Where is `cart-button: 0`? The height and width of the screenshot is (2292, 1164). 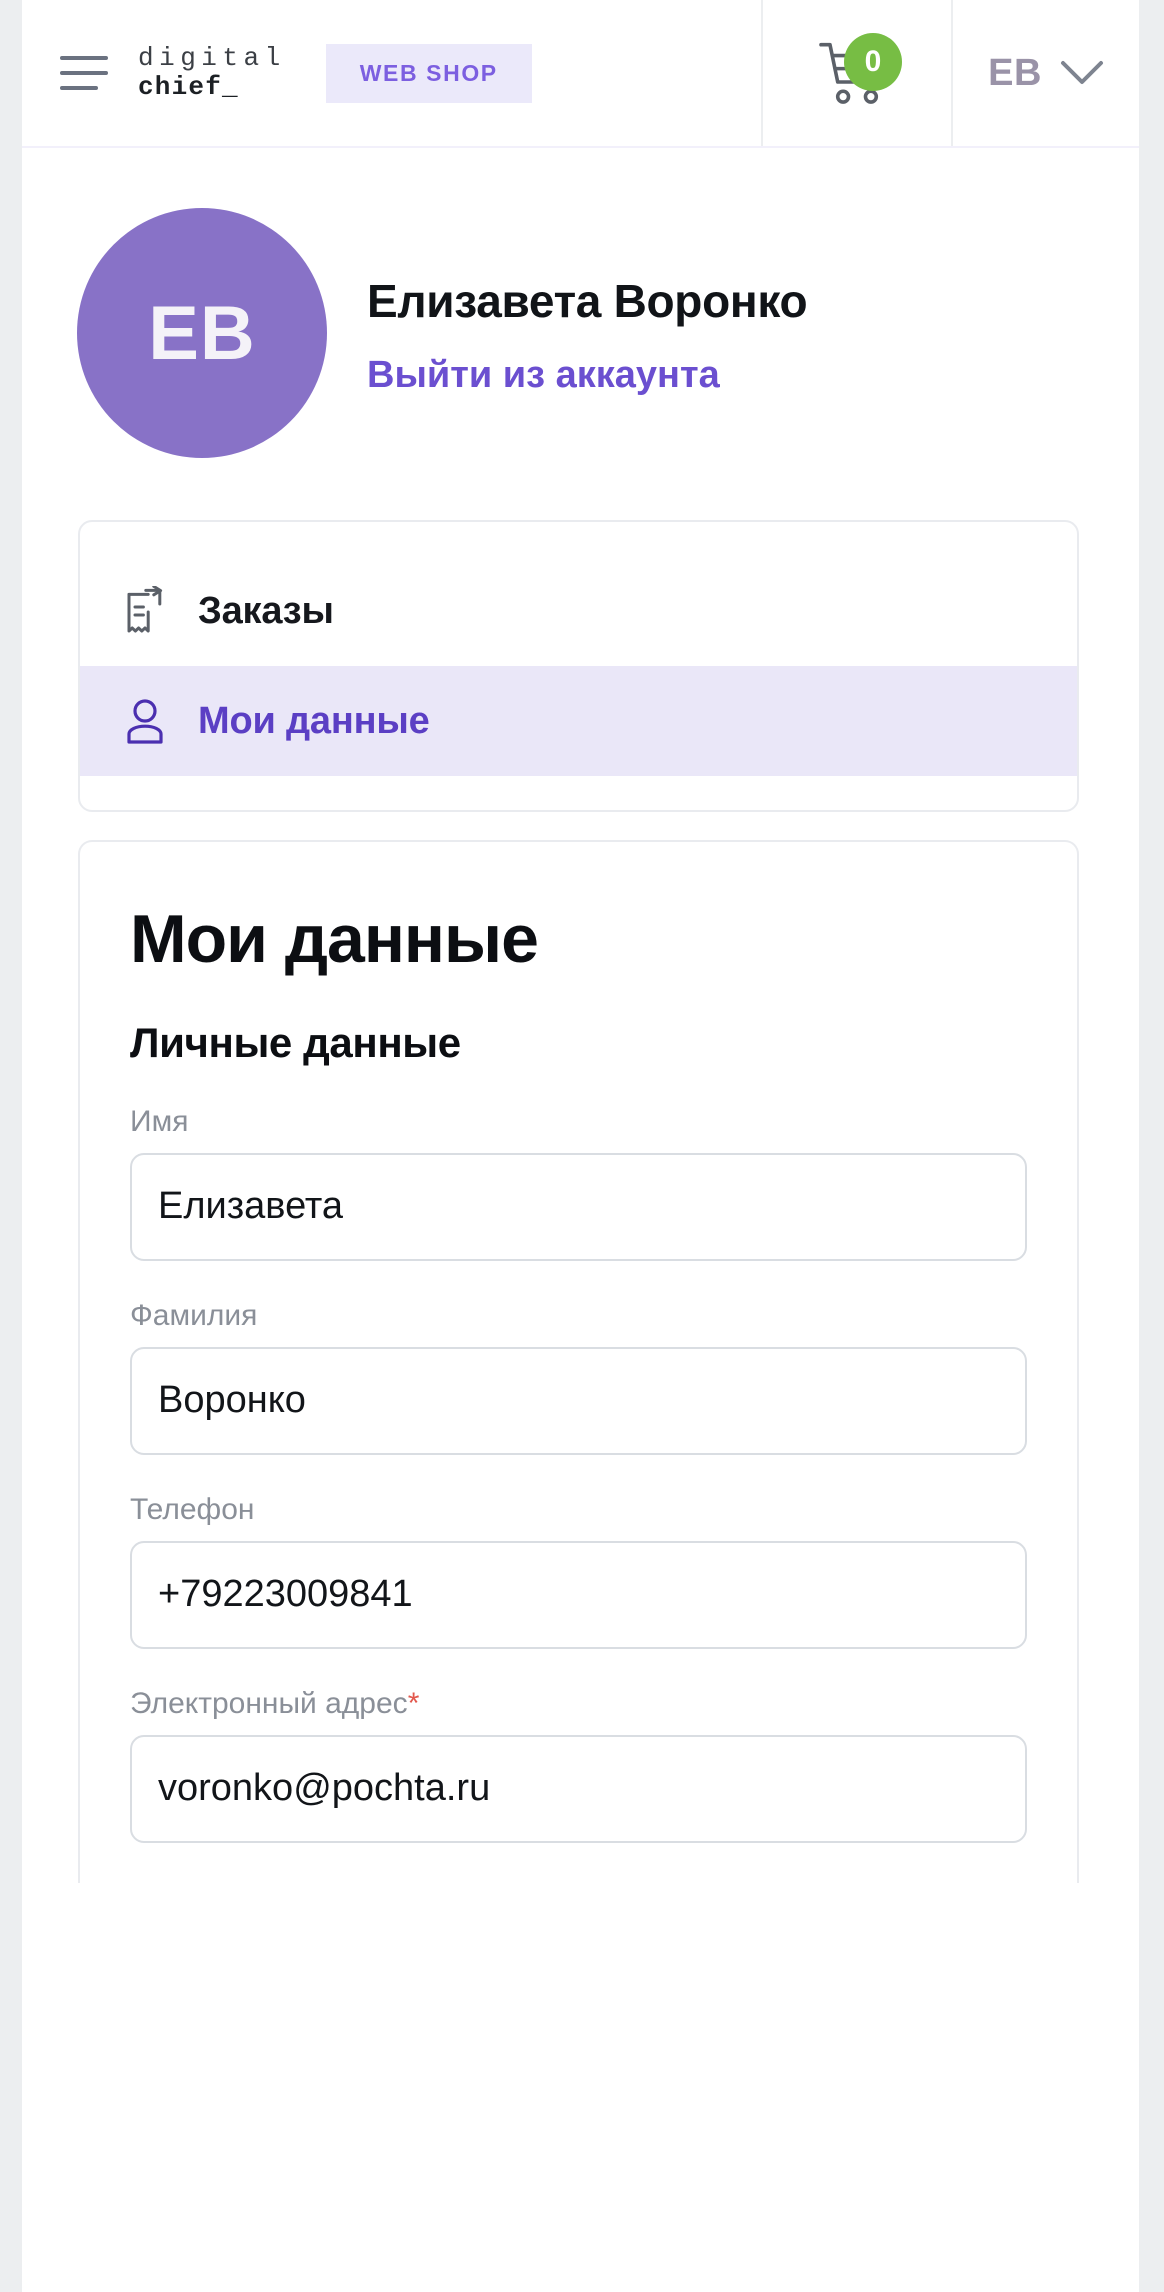 cart-button: 0 is located at coordinates (857, 73).